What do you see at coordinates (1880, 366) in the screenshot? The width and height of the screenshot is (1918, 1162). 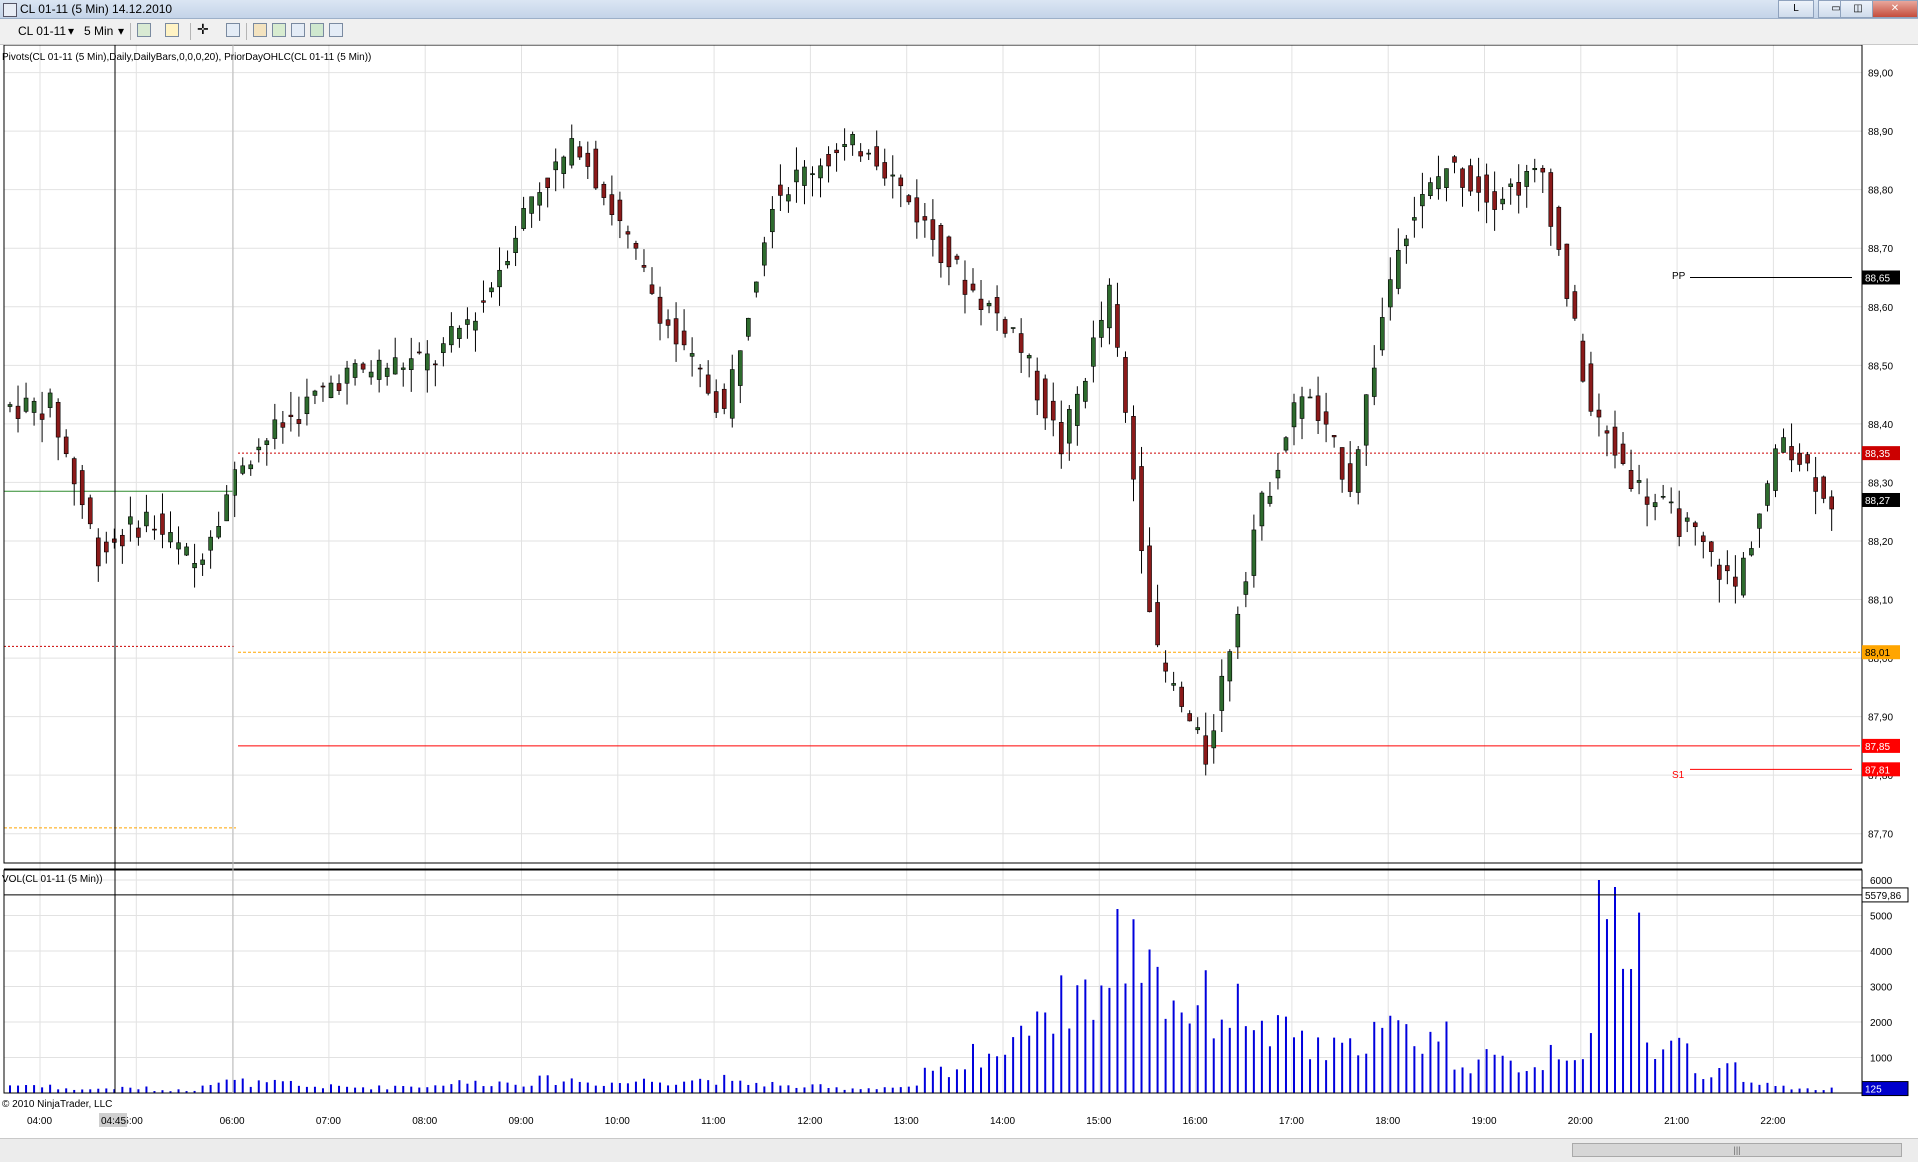 I see `price-tick-label: 88,50` at bounding box center [1880, 366].